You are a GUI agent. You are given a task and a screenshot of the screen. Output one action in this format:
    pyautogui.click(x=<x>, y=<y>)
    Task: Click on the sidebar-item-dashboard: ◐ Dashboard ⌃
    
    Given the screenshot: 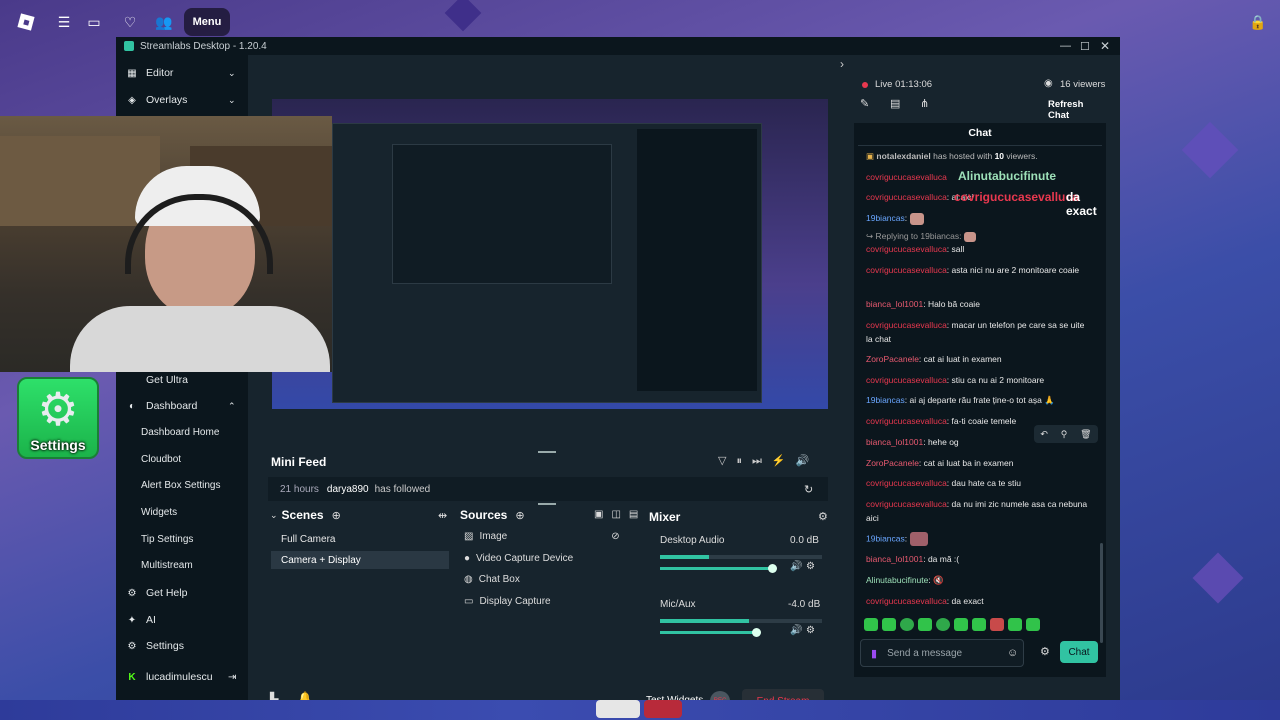 What is the action you would take?
    pyautogui.click(x=182, y=406)
    